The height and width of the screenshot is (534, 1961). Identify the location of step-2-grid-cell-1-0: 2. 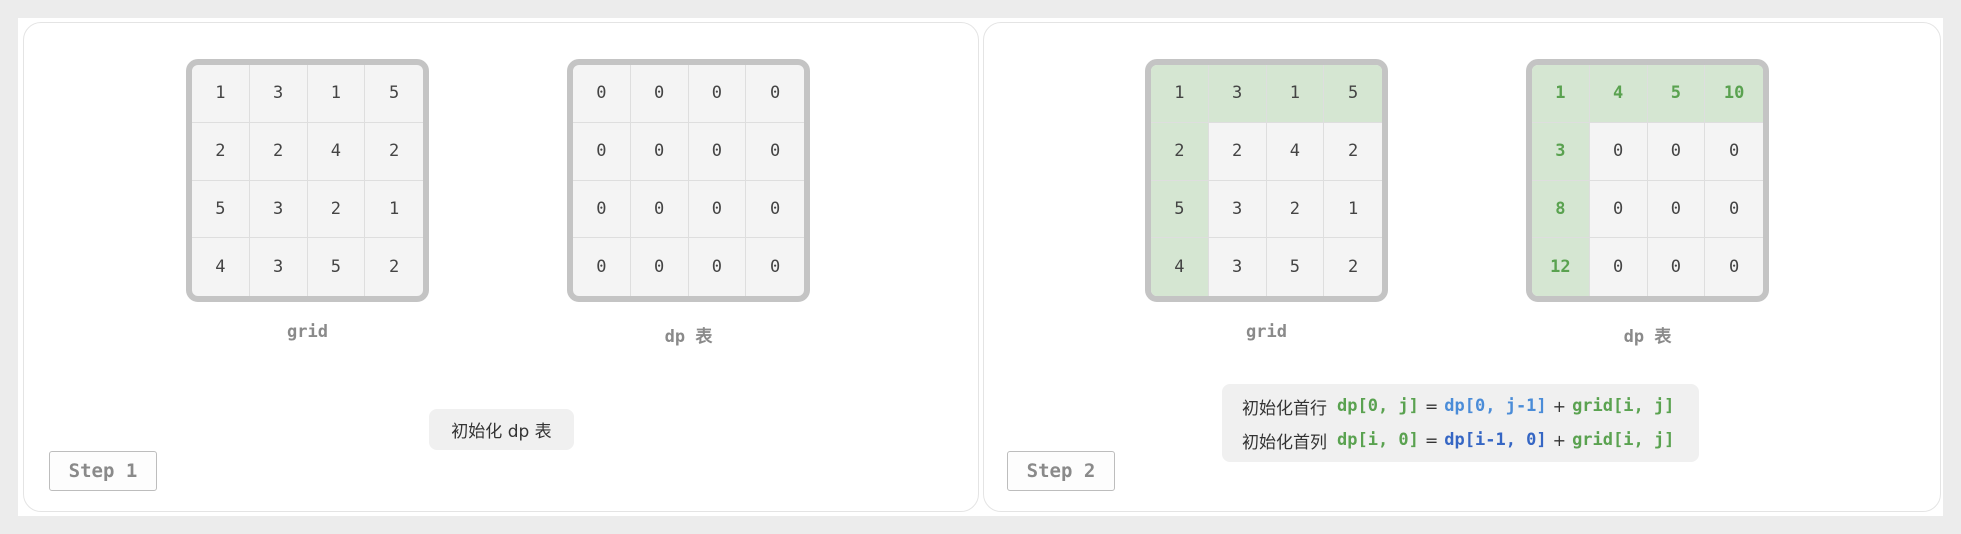
(1180, 151).